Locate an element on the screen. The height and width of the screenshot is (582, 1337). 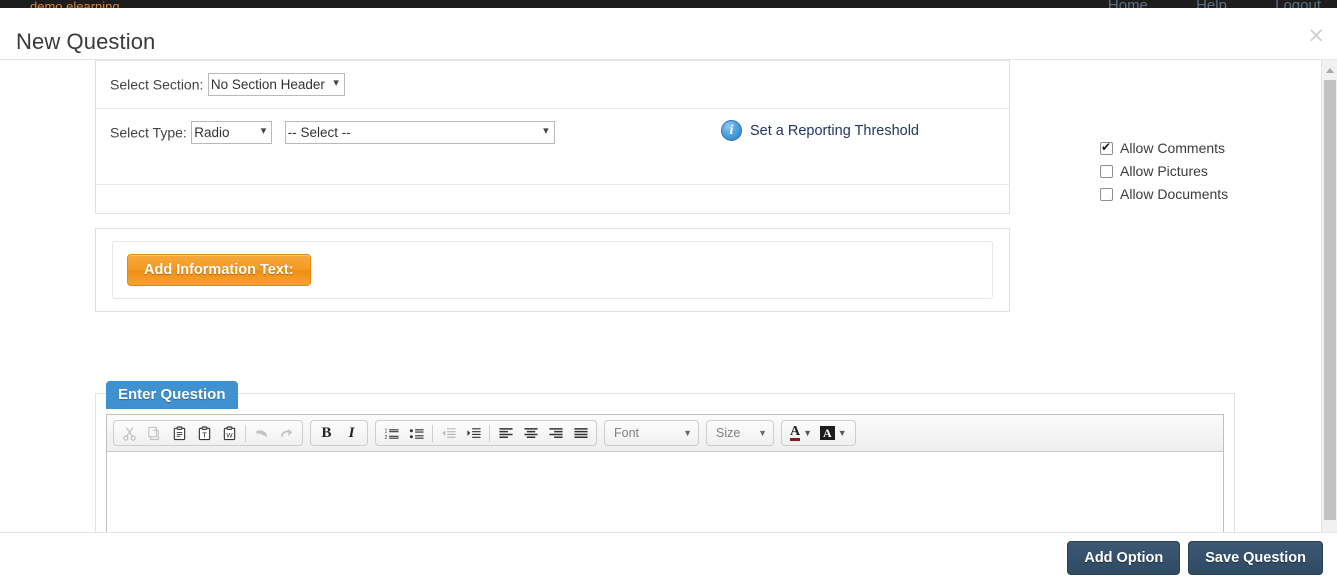
paste-text-icon: T is located at coordinates (204, 433).